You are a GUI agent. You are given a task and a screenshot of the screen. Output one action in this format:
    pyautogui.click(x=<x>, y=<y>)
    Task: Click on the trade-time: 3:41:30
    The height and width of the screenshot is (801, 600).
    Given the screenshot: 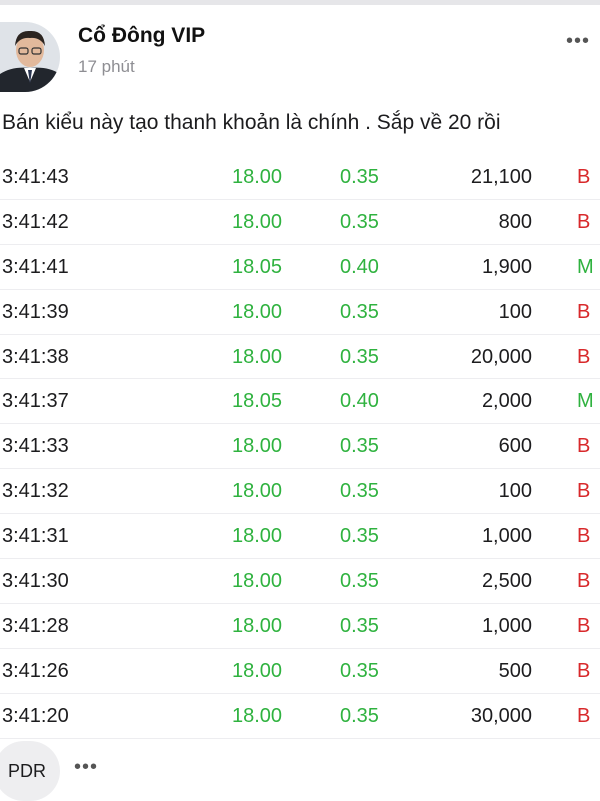 What is the action you would take?
    pyautogui.click(x=35, y=581)
    